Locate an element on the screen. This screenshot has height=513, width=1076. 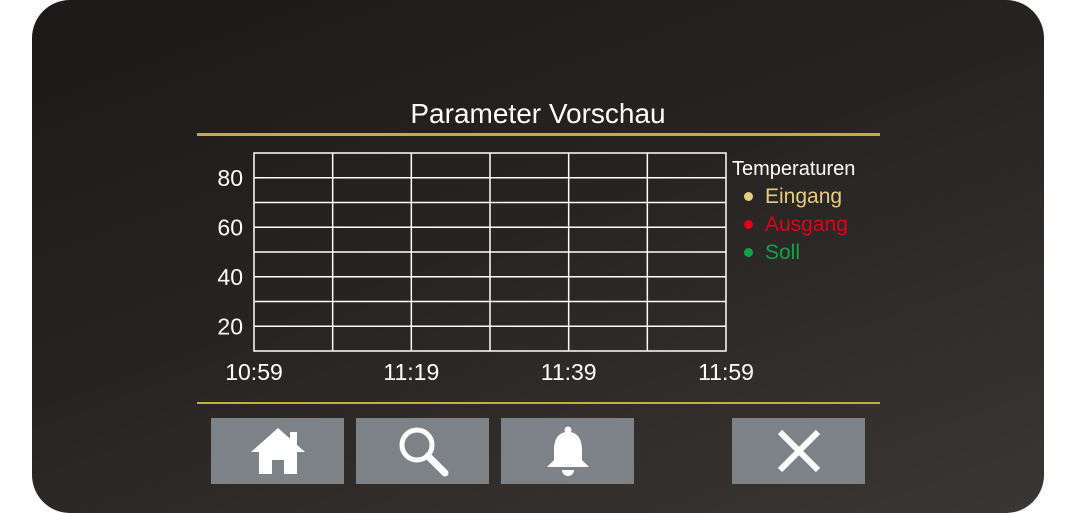
home-icon is located at coordinates (277, 451).